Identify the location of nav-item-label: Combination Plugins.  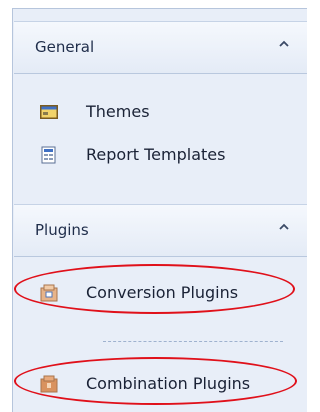
(168, 383).